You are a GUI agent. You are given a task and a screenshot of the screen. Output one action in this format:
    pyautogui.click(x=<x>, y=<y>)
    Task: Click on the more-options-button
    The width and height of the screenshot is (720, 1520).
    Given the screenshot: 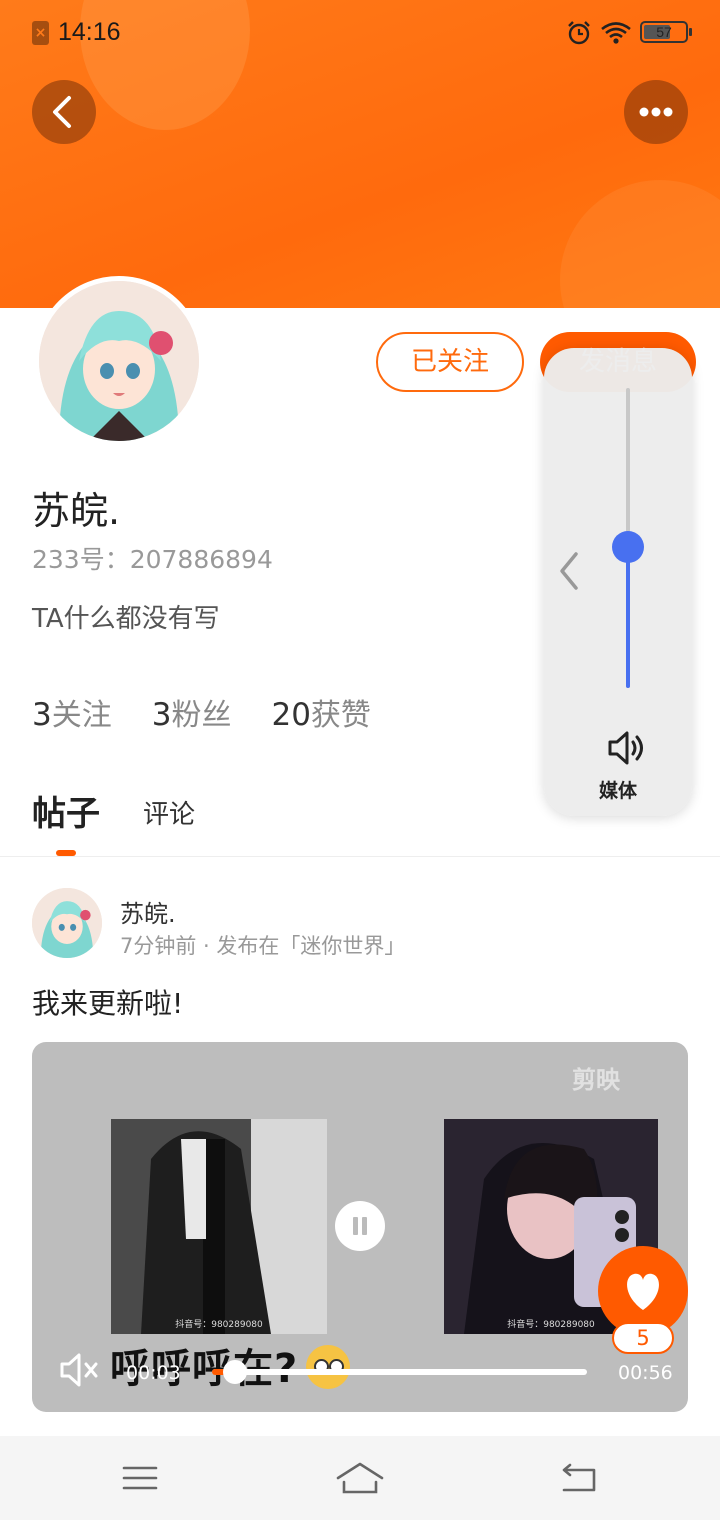 What is the action you would take?
    pyautogui.click(x=656, y=112)
    